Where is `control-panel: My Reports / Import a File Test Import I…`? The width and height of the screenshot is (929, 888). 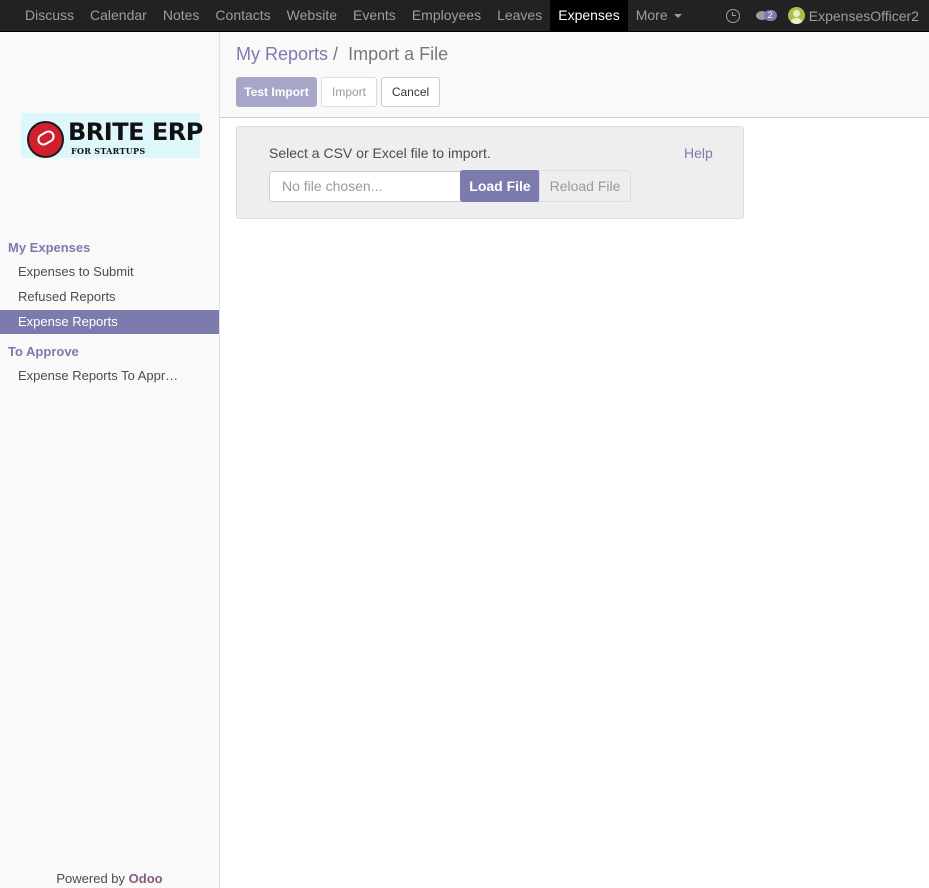 control-panel: My Reports / Import a File Test Import I… is located at coordinates (574, 75).